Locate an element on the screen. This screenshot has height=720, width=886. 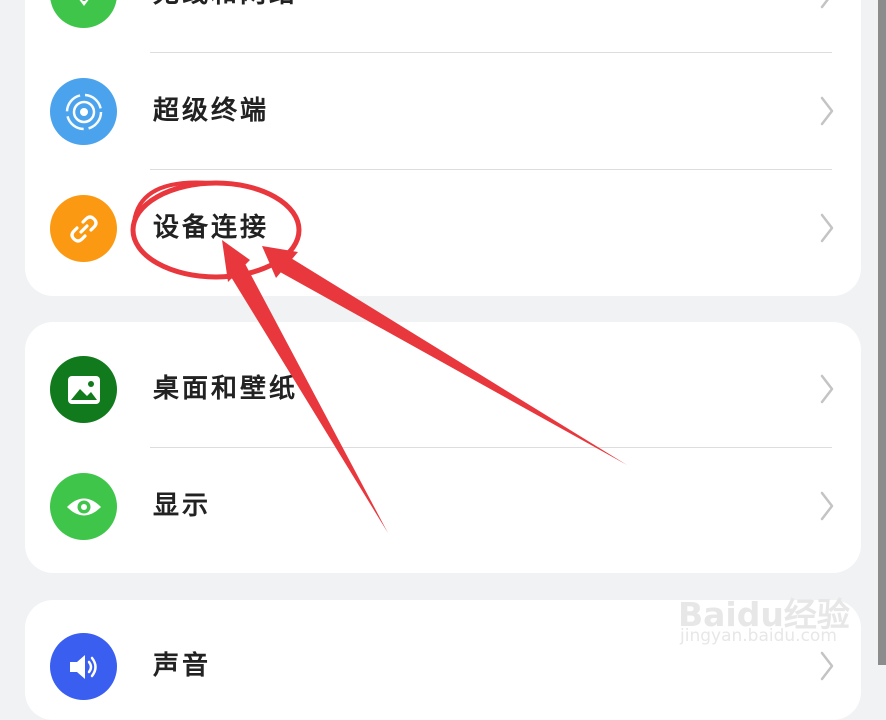
super-device-icon is located at coordinates (83, 111).